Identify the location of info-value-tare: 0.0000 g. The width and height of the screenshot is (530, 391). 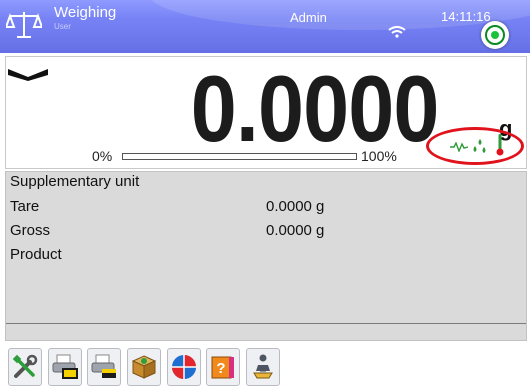
(295, 206).